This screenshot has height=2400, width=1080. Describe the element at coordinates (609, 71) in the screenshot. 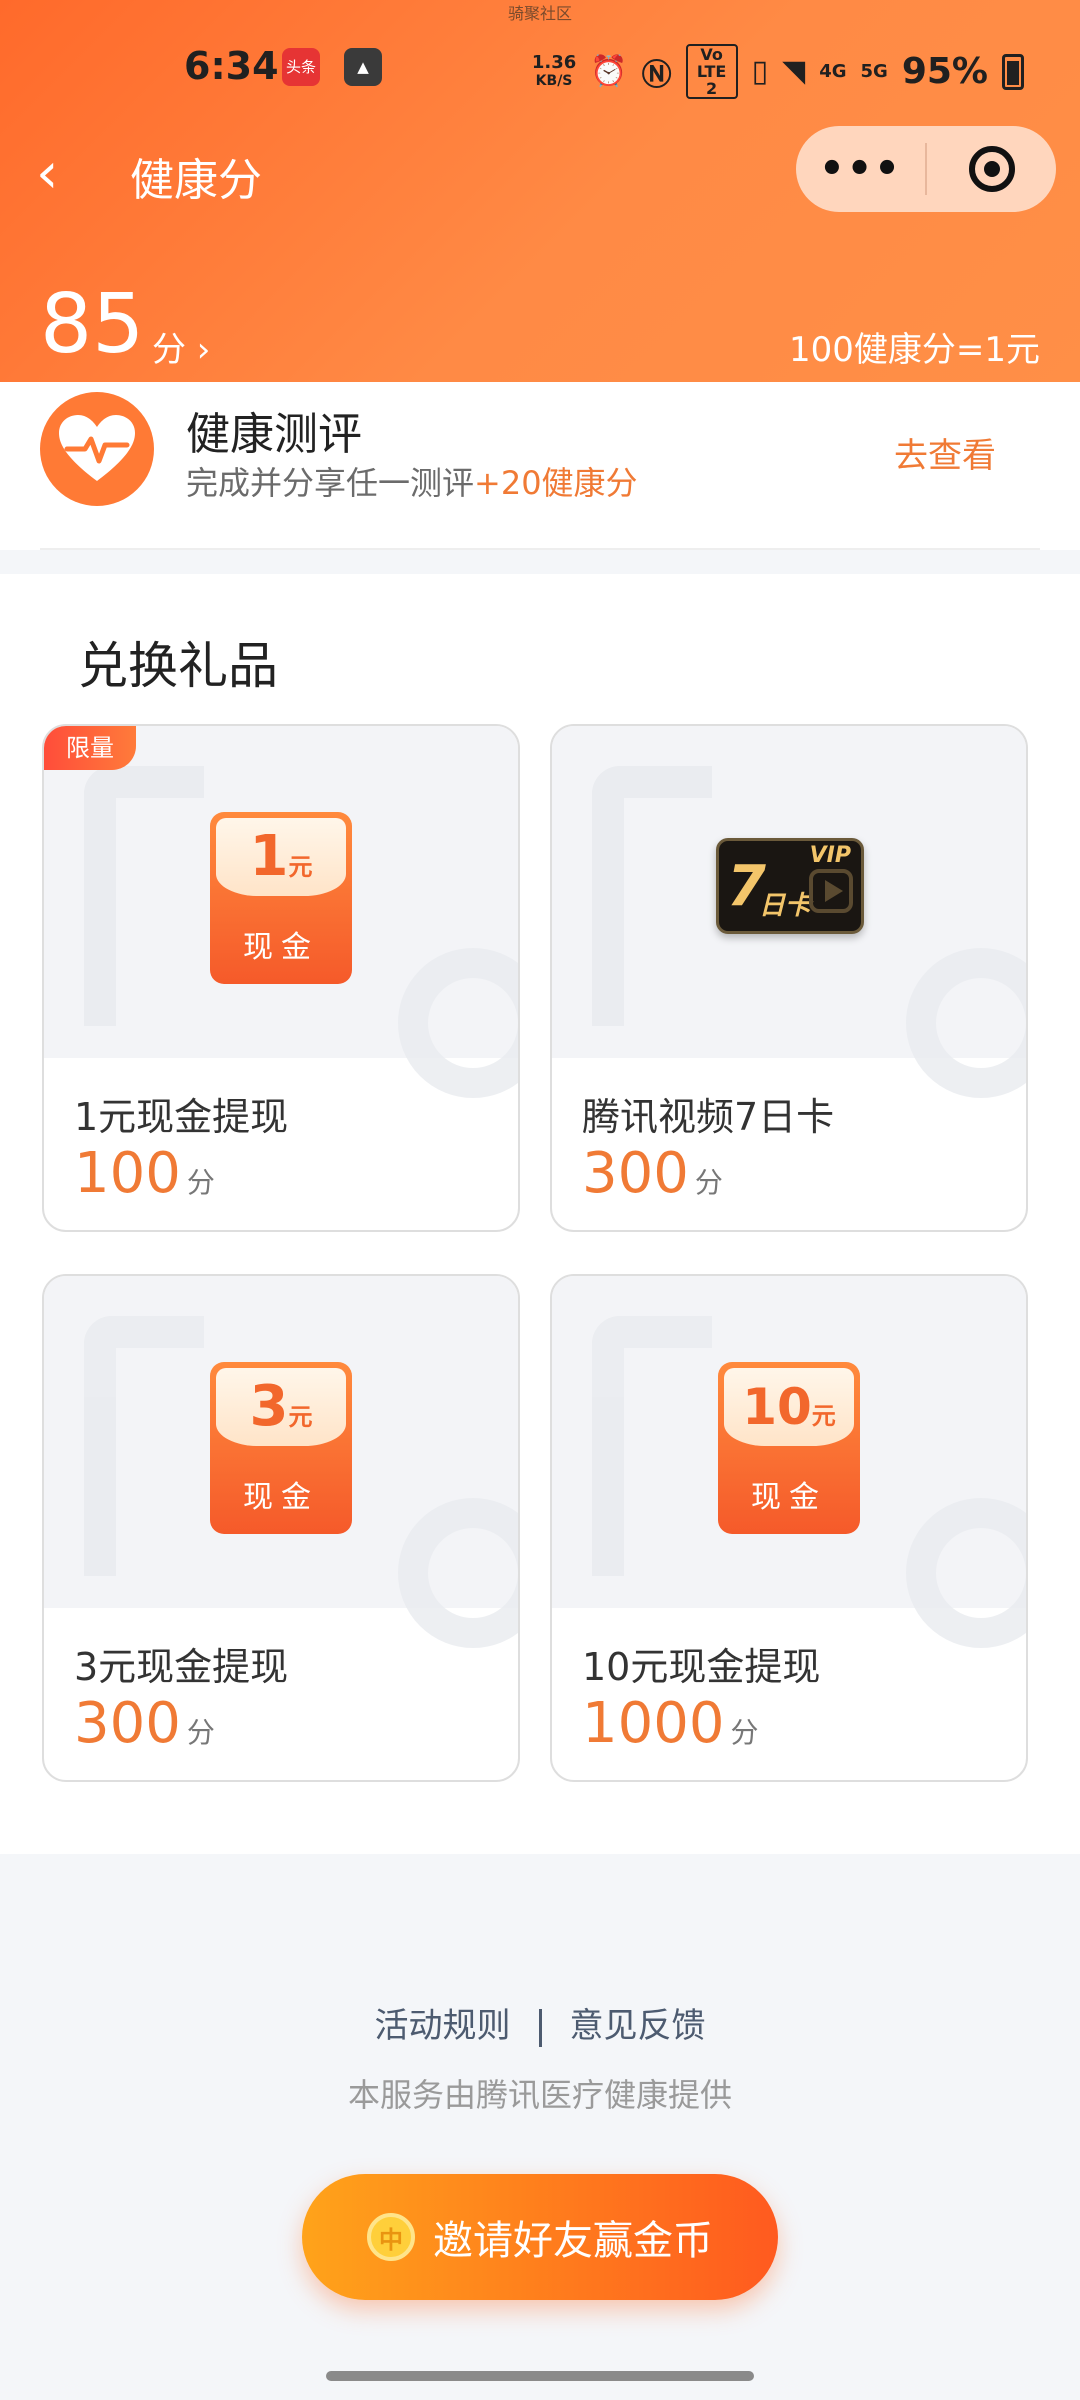

I see `alarm-icon: ⏰` at that location.